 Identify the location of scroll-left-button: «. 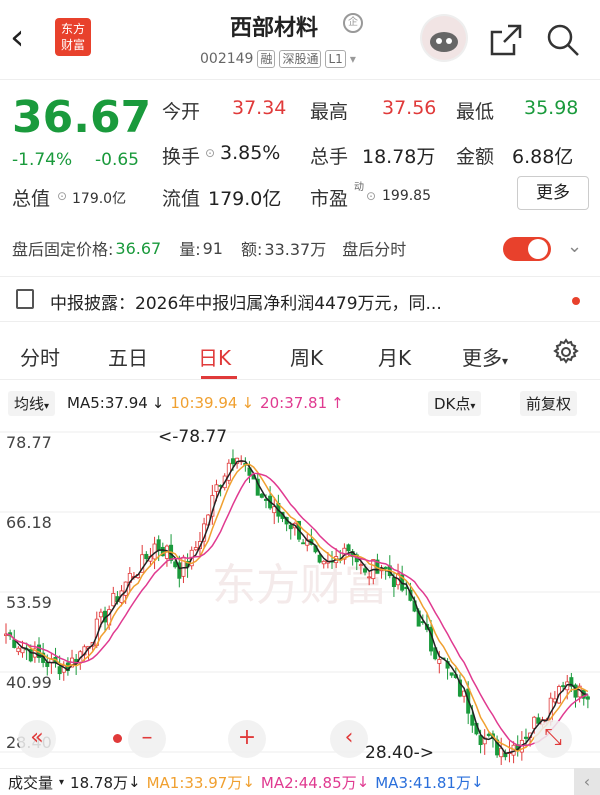
(37, 739).